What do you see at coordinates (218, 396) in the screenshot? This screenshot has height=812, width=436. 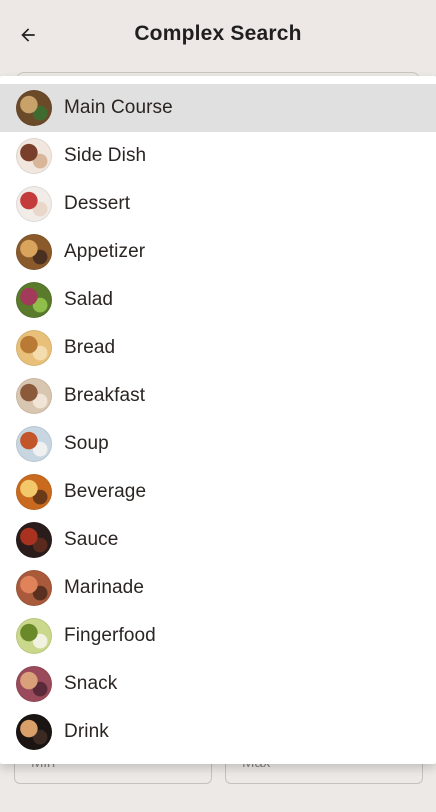 I see `dropdown-item-breakfast: Breakfast` at bounding box center [218, 396].